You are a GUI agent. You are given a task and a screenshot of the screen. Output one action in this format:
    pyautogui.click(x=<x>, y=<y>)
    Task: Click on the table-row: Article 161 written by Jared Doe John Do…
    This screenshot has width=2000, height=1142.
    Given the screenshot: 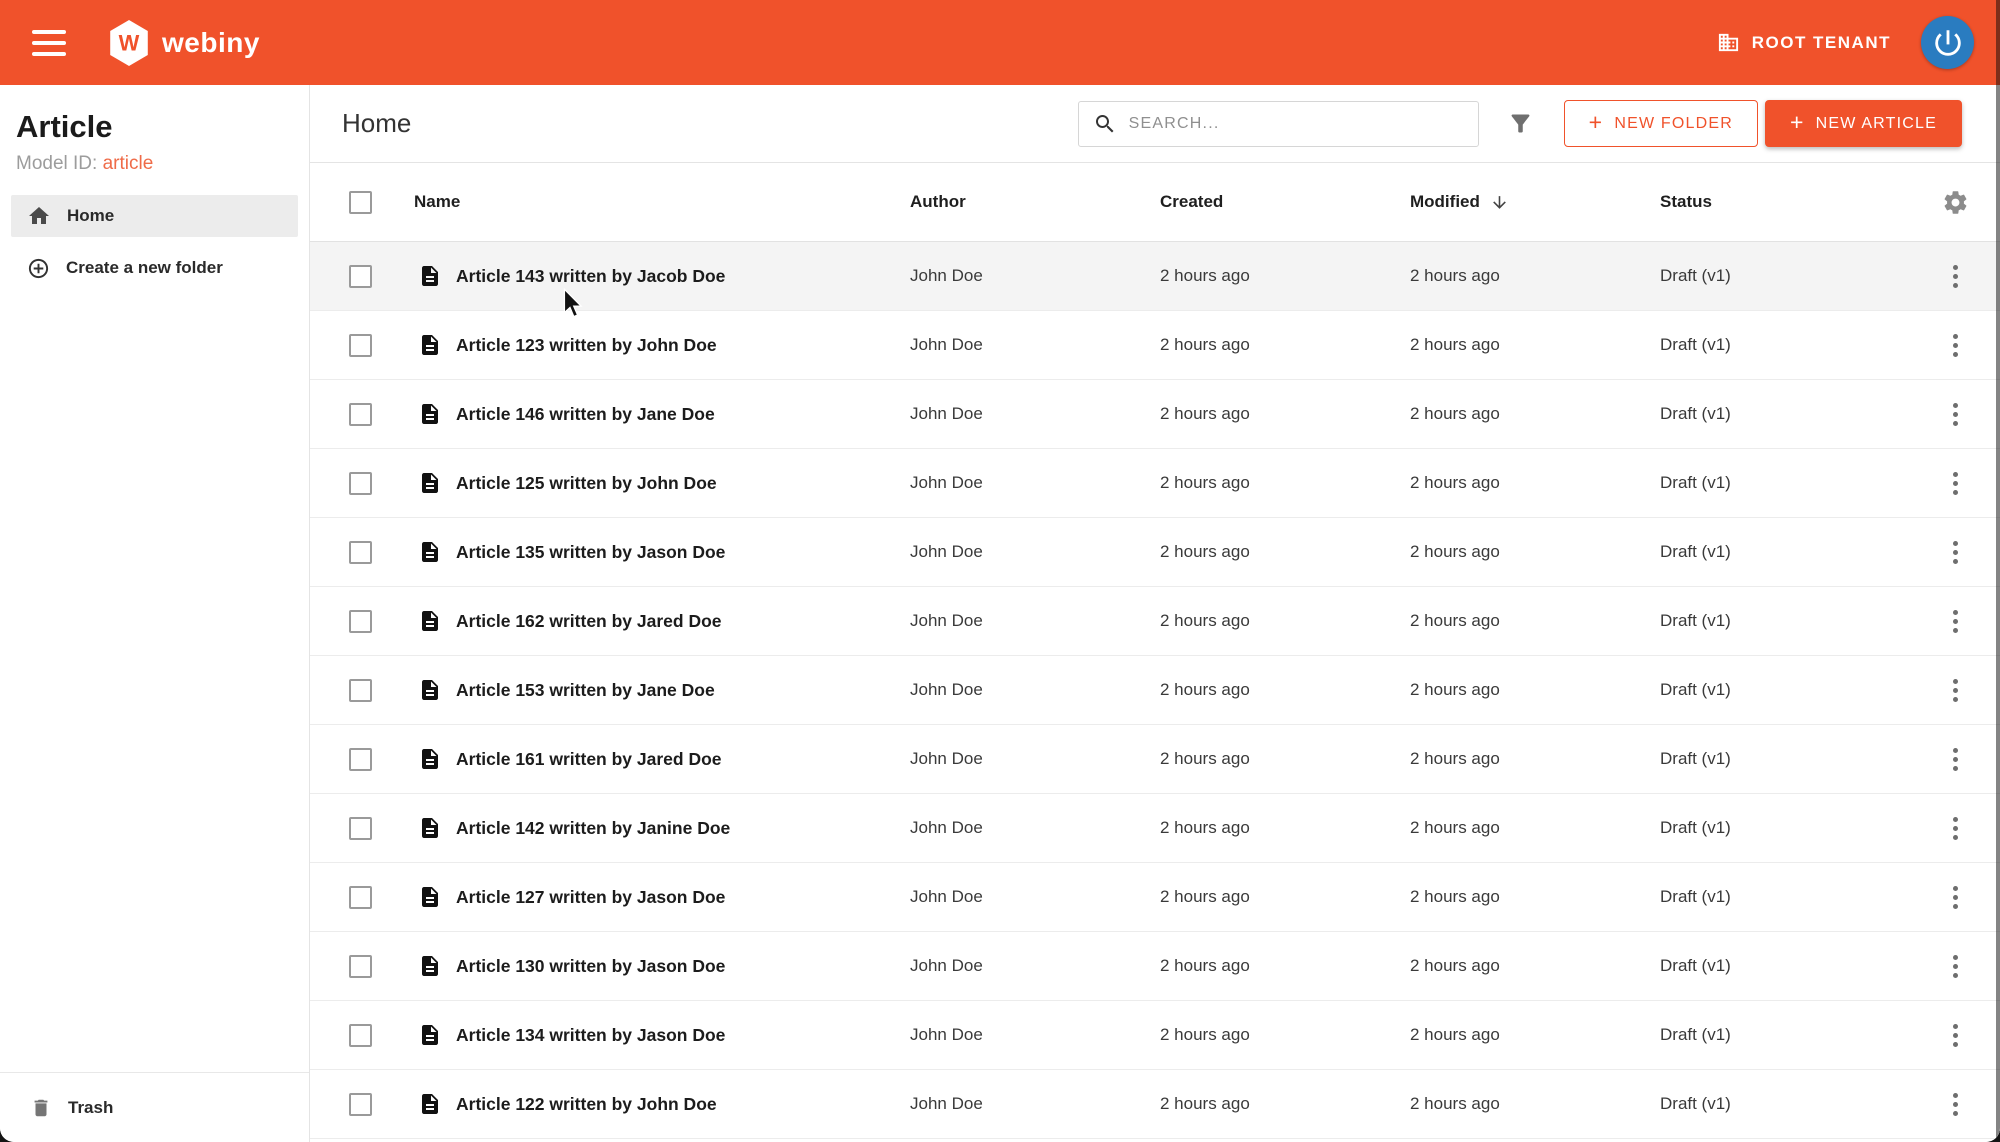 What is the action you would take?
    pyautogui.click(x=1155, y=759)
    